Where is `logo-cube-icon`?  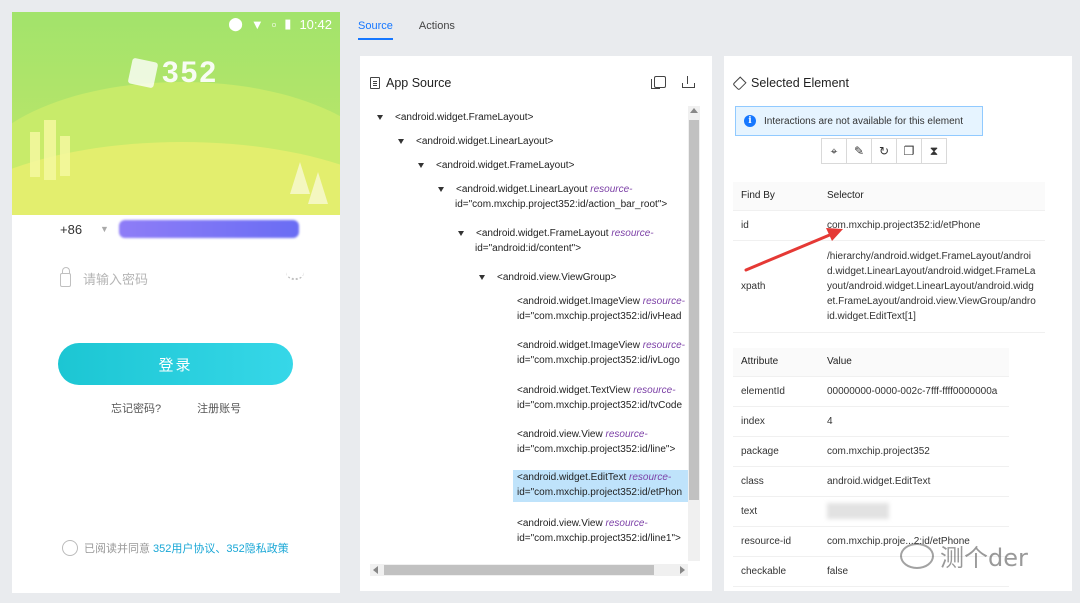 logo-cube-icon is located at coordinates (143, 73).